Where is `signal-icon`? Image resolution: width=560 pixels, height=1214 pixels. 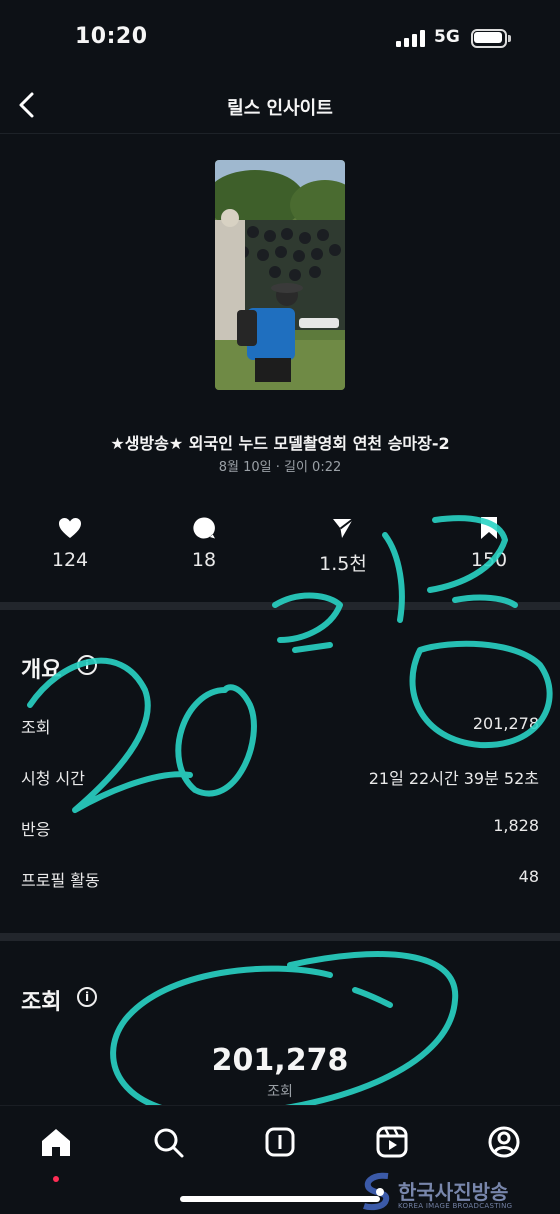
signal-icon is located at coordinates (411, 38).